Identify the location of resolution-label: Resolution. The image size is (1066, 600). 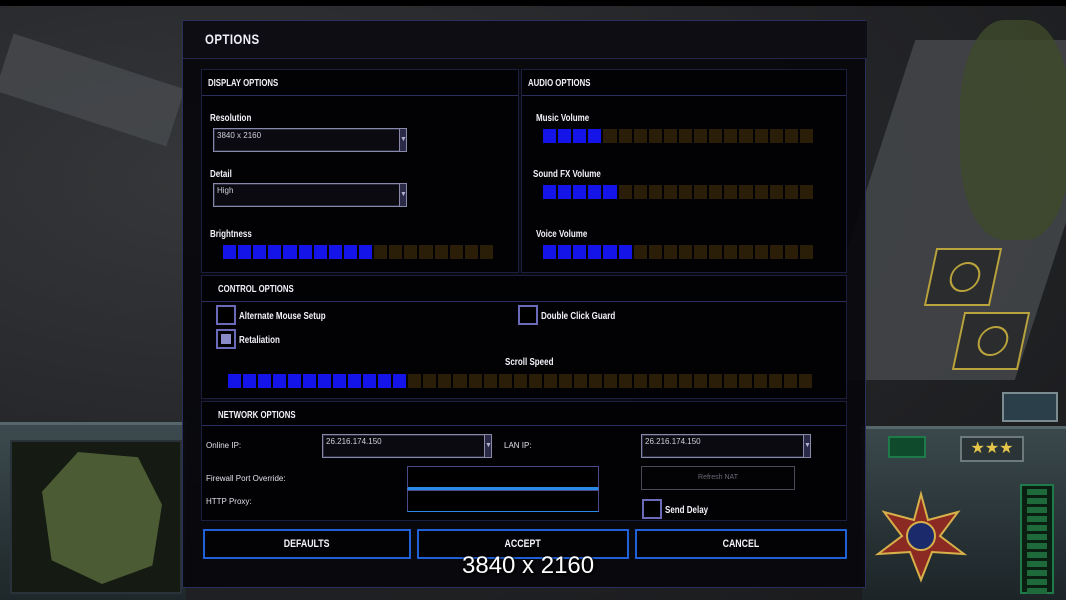
(231, 118).